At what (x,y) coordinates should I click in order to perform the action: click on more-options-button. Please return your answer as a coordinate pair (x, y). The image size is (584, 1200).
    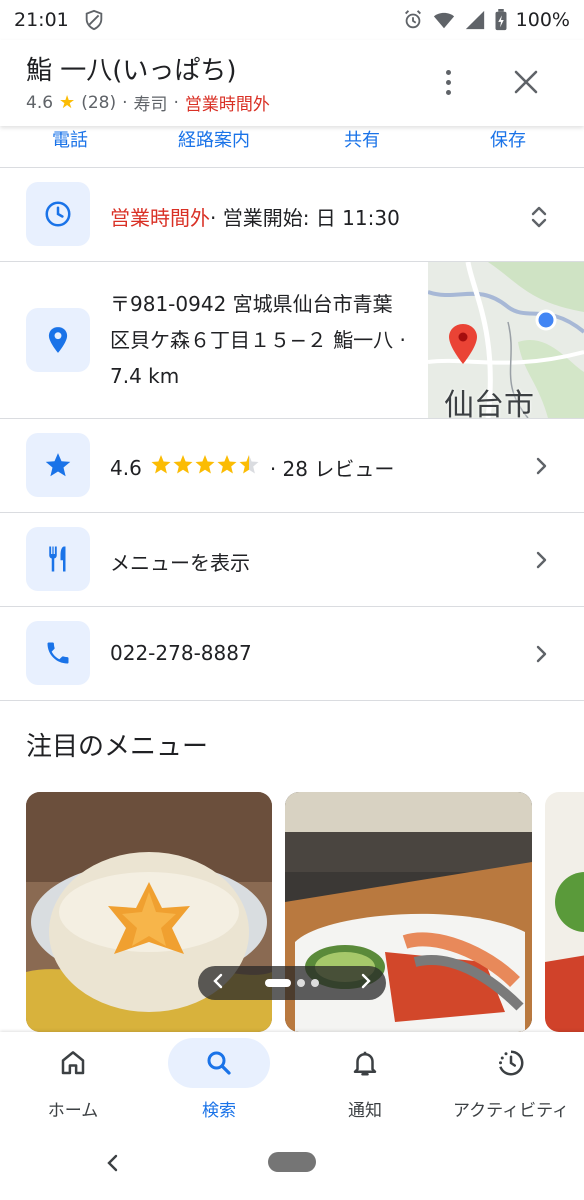
    Looking at the image, I should click on (448, 82).